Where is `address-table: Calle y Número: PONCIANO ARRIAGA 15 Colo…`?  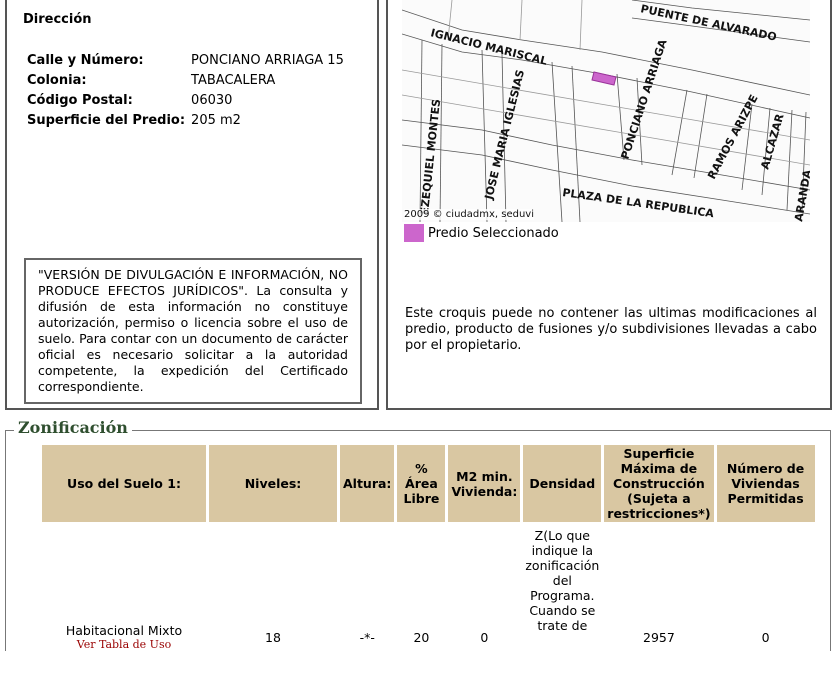 address-table: Calle y Número: PONCIANO ARRIAGA 15 Colo… is located at coordinates (185, 90).